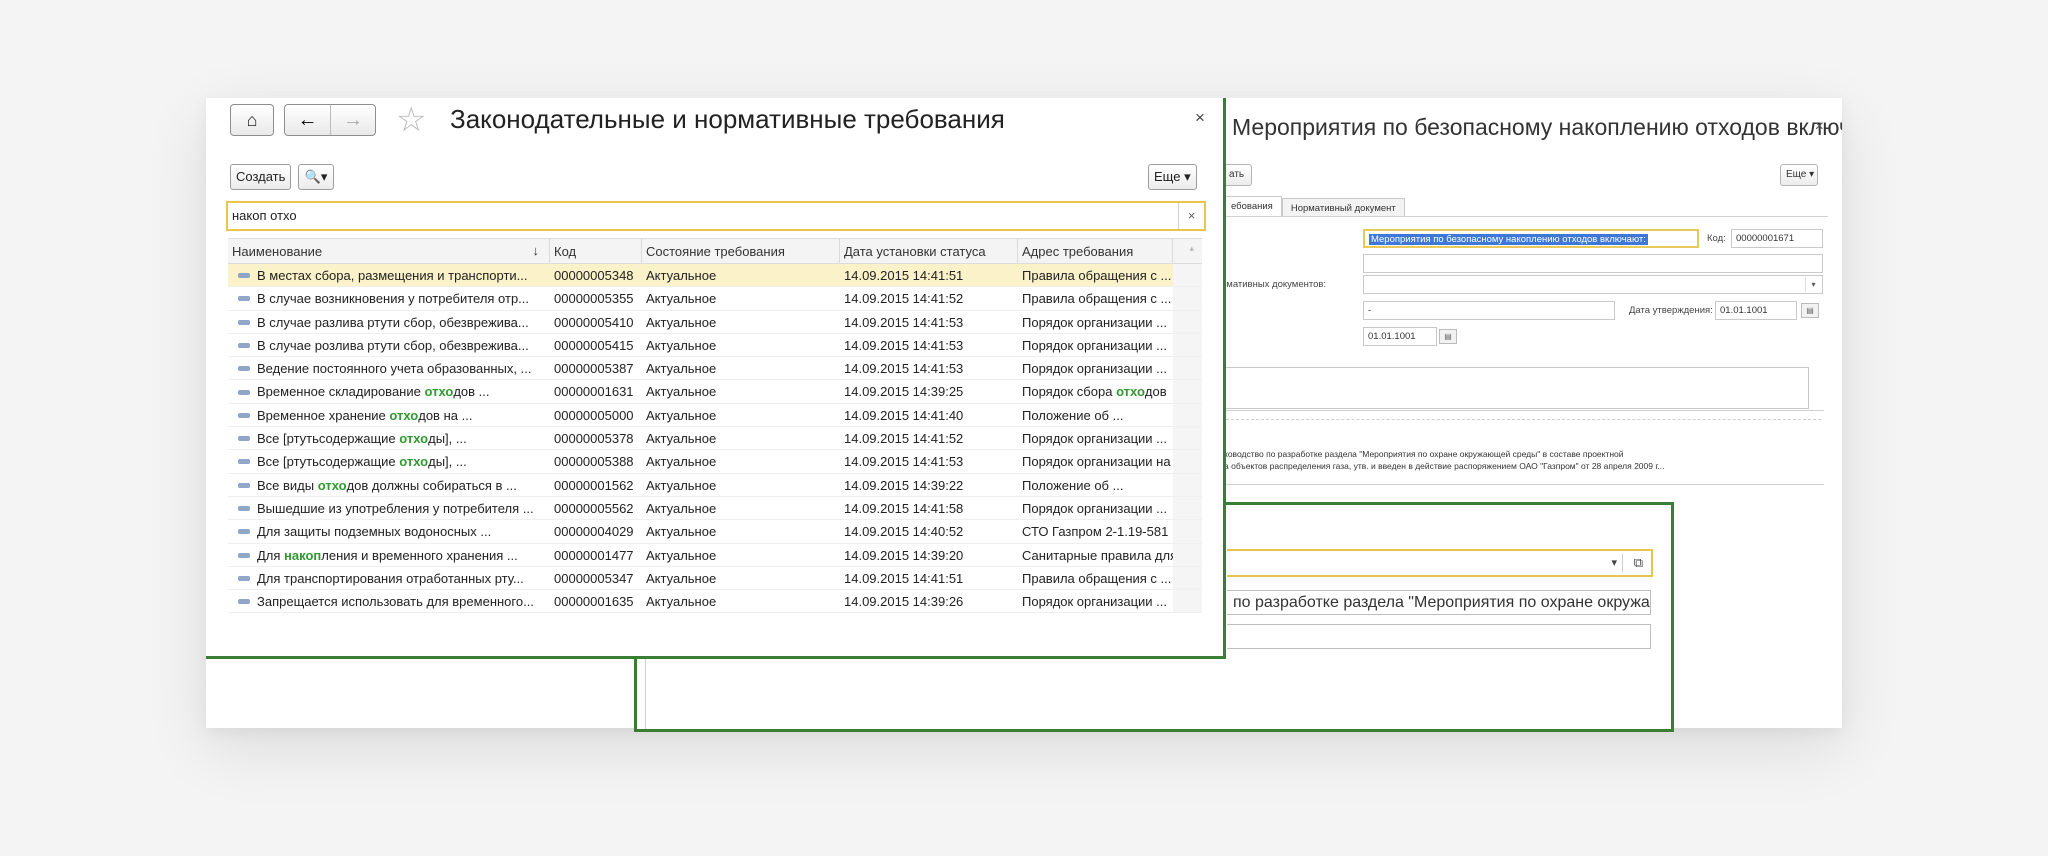  Describe the element at coordinates (594, 439) in the screenshot. I see `cell-code: 00000005378` at that location.